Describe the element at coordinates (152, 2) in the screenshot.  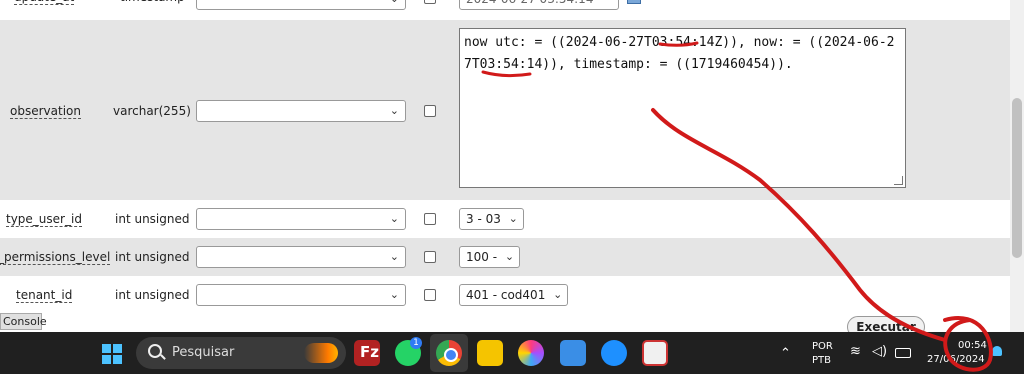
I see `field-type-update-at: timestamp` at that location.